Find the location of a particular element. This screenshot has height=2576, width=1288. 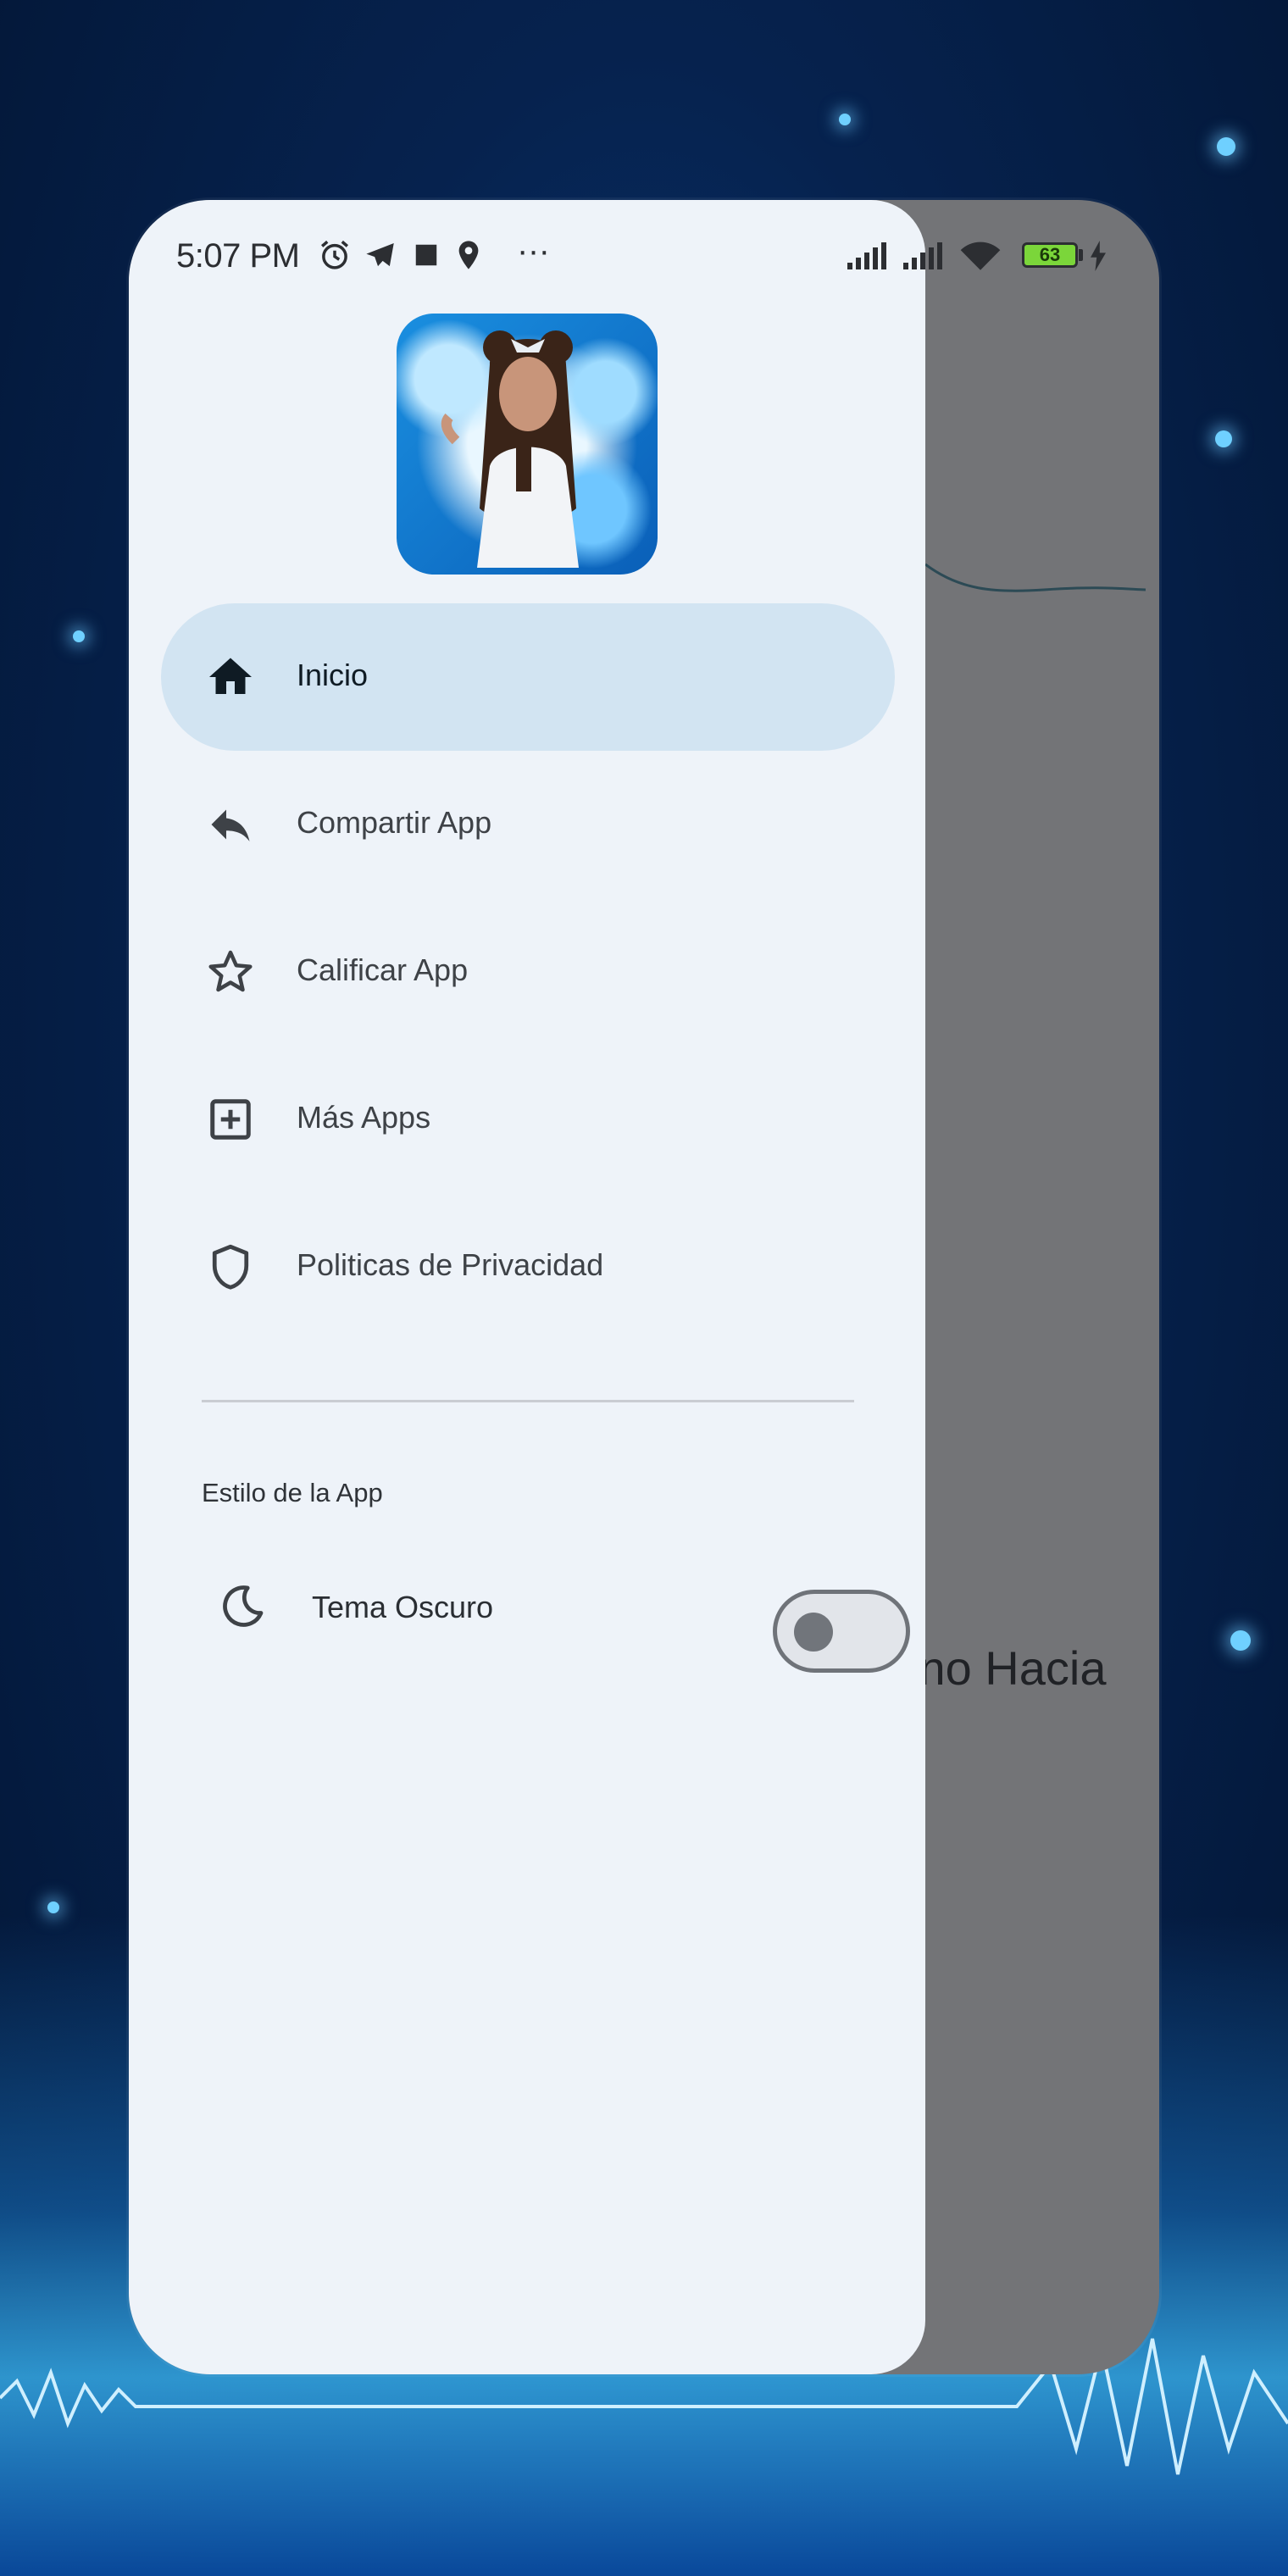

dark-theme-switch is located at coordinates (841, 1631).